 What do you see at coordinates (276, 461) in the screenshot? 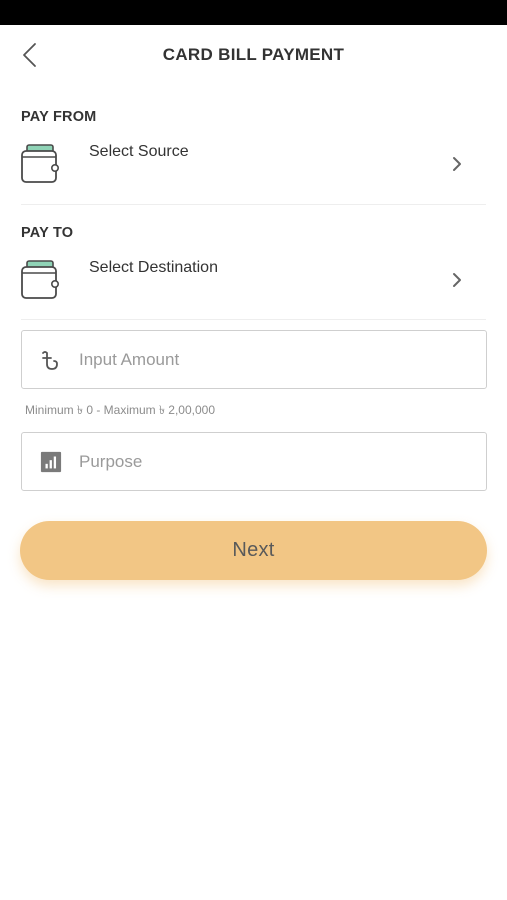
I see `purpose-input` at bounding box center [276, 461].